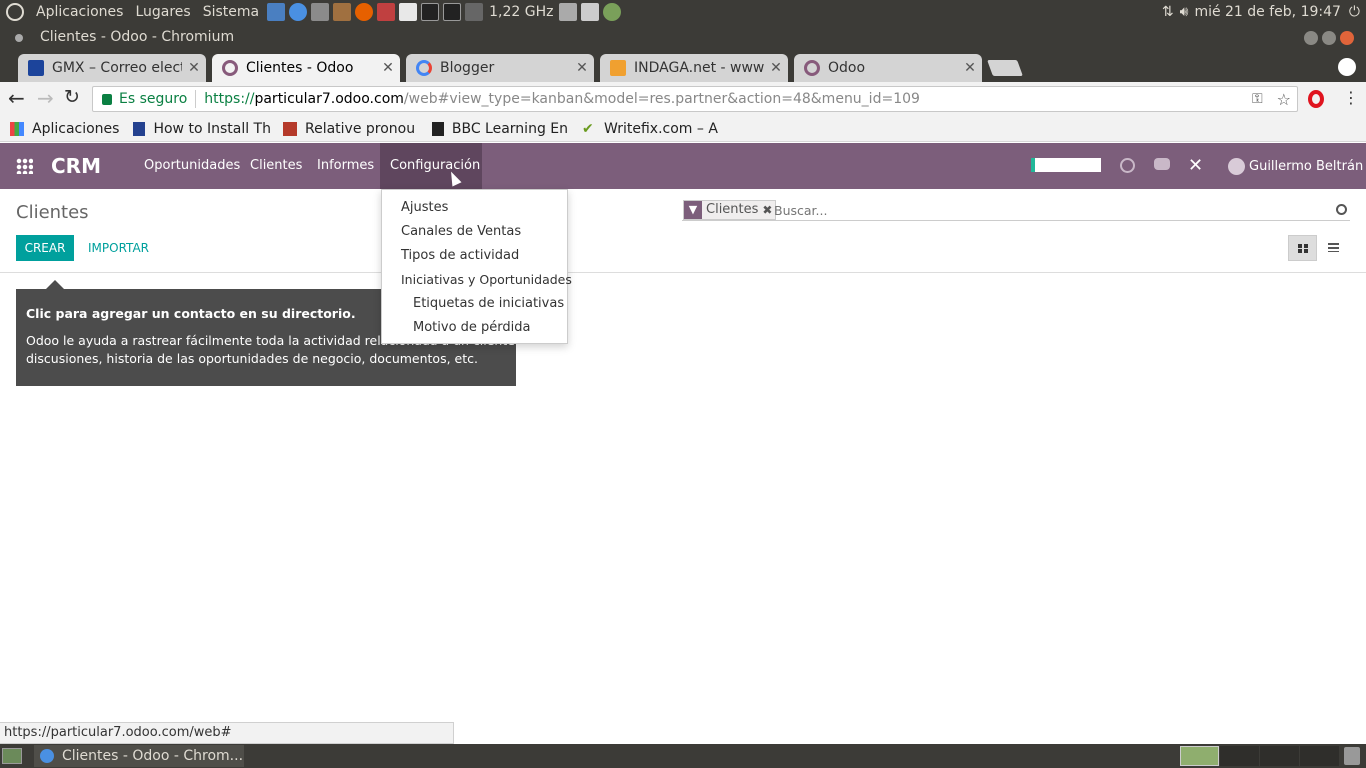 Image resolution: width=1366 pixels, height=768 pixels. What do you see at coordinates (1347, 67) in the screenshot?
I see `profile-icon` at bounding box center [1347, 67].